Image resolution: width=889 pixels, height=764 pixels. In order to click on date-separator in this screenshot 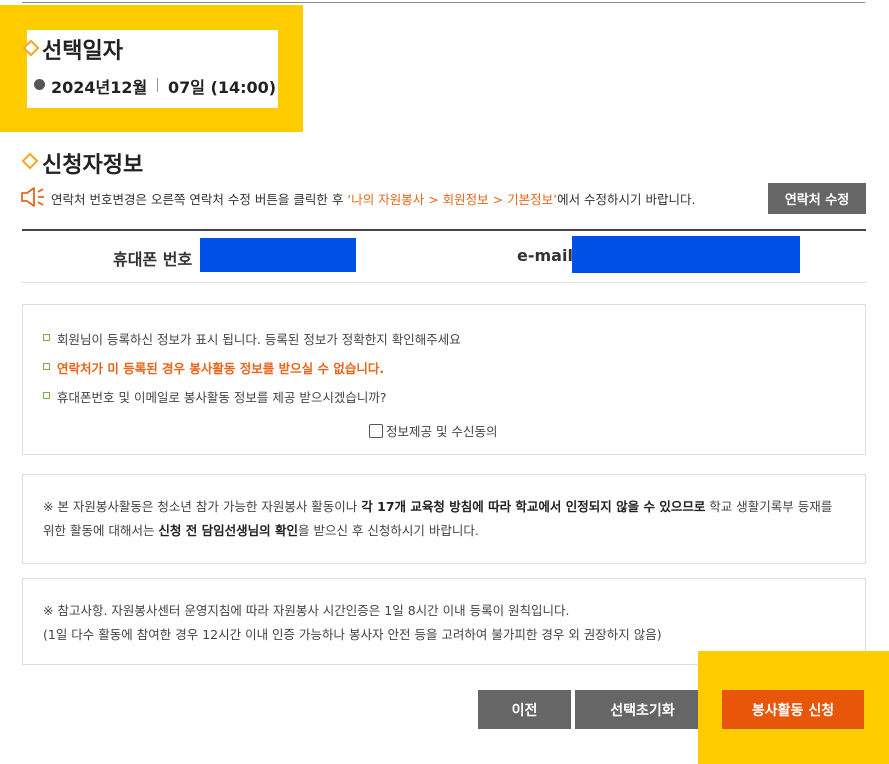, I will do `click(157, 85)`.